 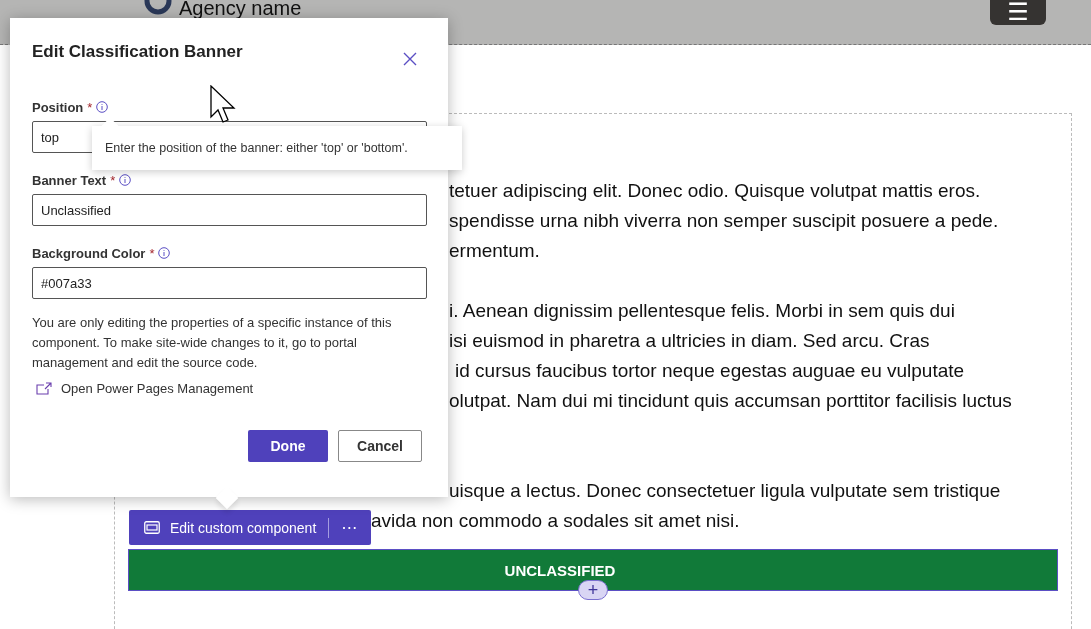 What do you see at coordinates (410, 59) in the screenshot?
I see `close-icon` at bounding box center [410, 59].